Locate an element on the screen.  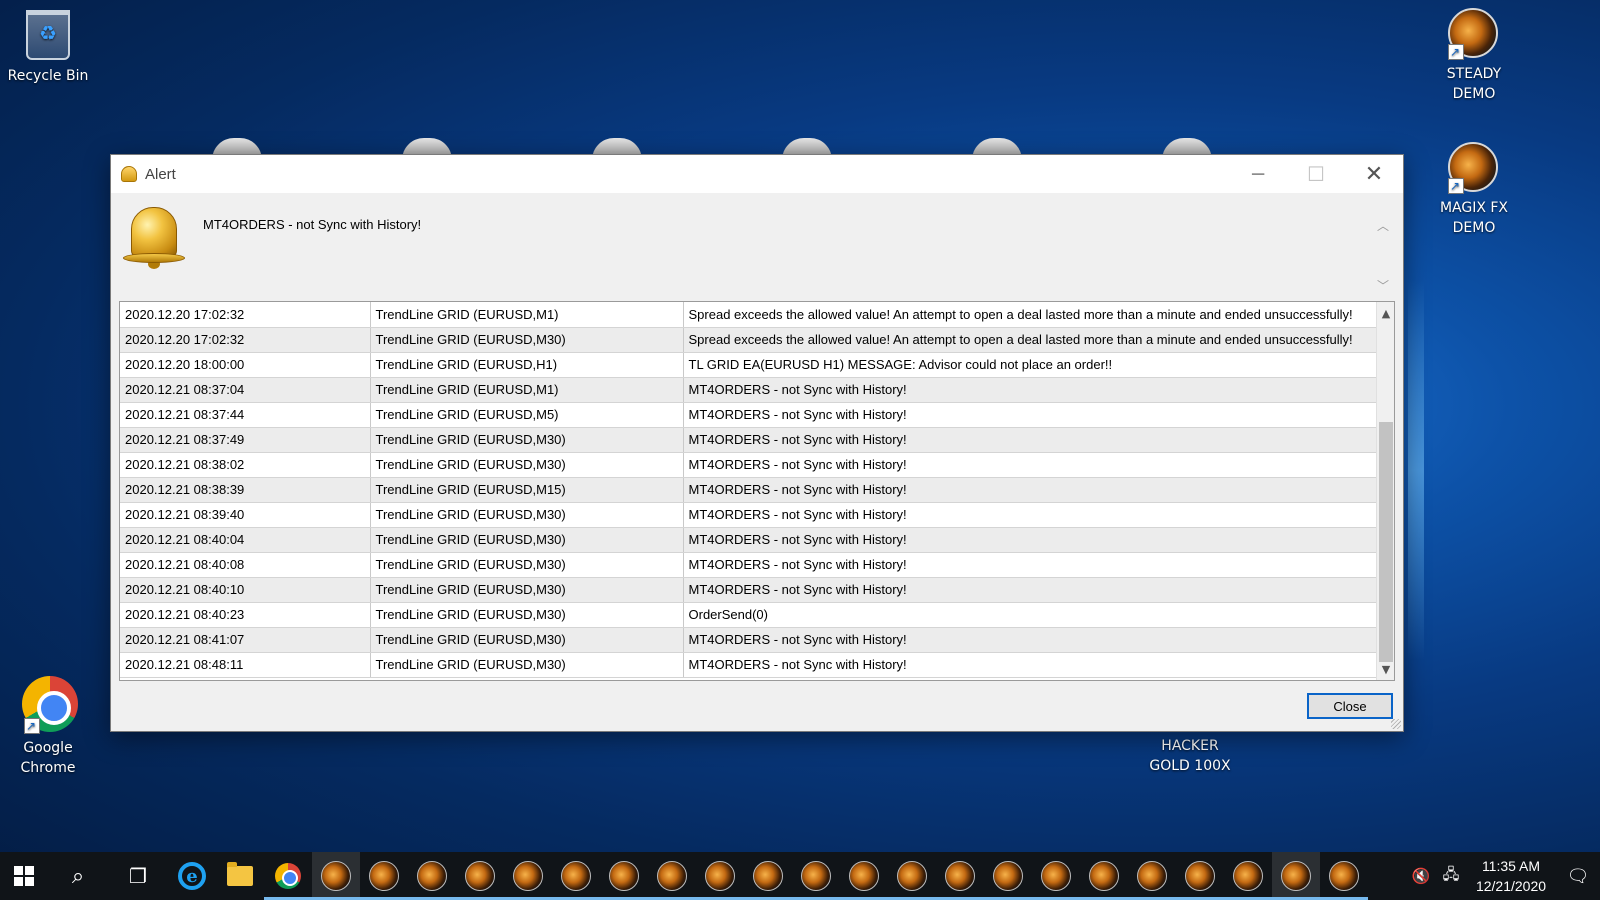
speaker-muted-icon: 🔇 is located at coordinates (1421, 876).